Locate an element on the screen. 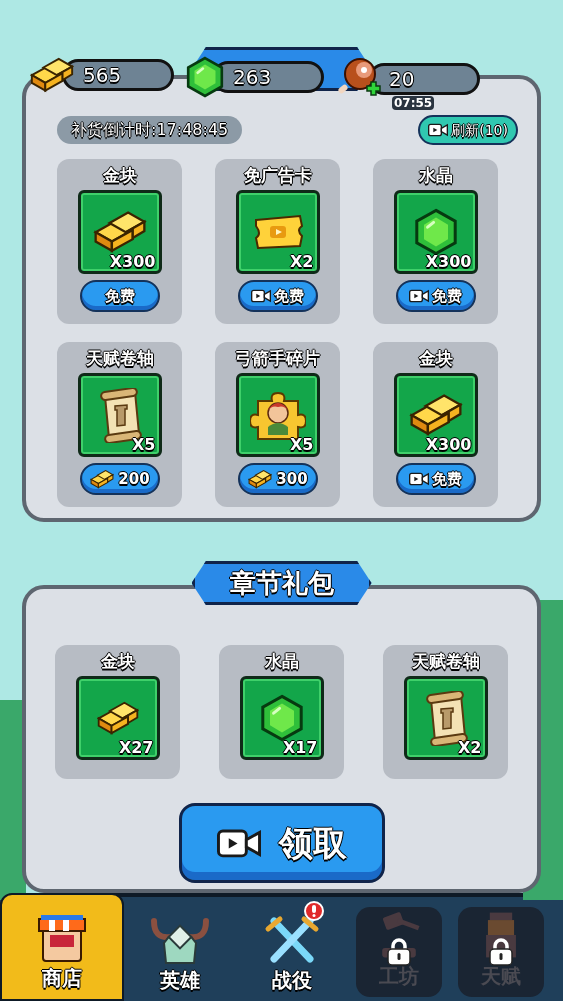 This screenshot has width=563, height=1001. nav-label: 英雄 is located at coordinates (180, 980).